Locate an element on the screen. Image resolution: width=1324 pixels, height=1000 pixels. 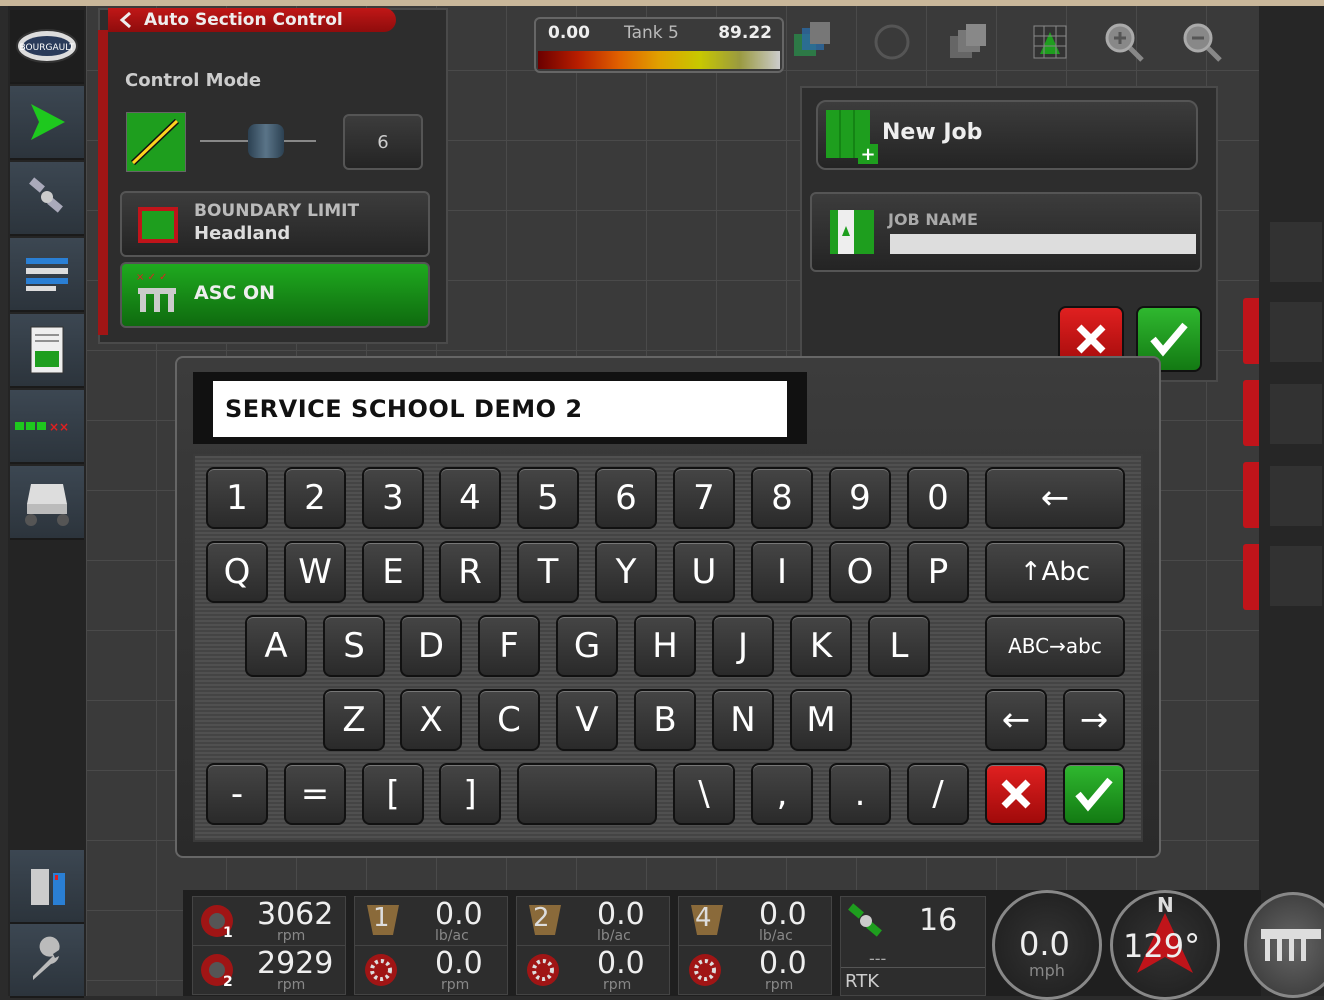
keyboard-cancel-button is located at coordinates (1016, 794).